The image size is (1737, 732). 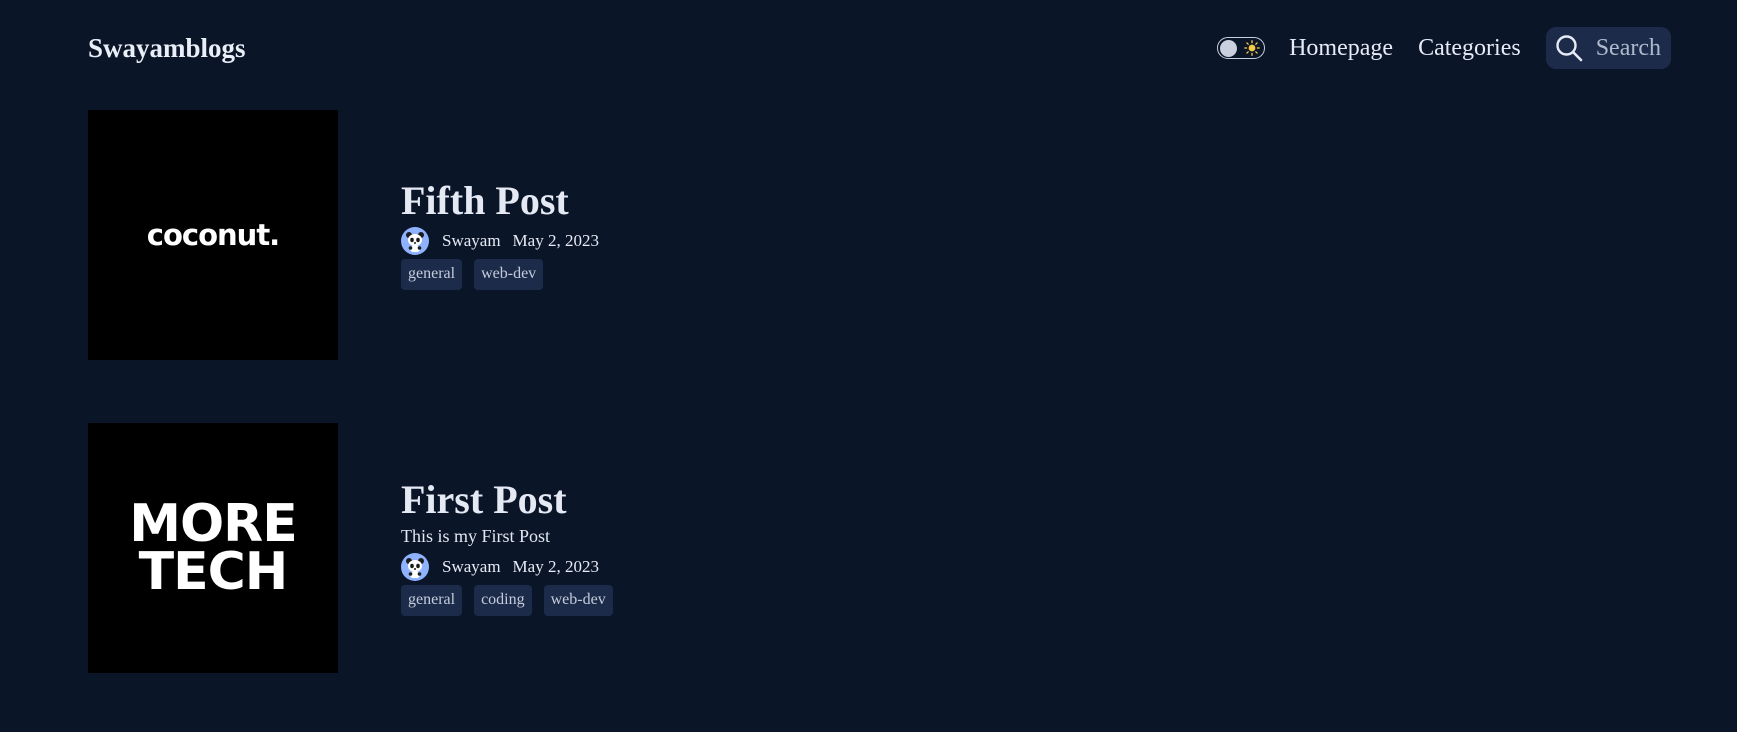 What do you see at coordinates (1229, 48) in the screenshot?
I see `toggle-knob` at bounding box center [1229, 48].